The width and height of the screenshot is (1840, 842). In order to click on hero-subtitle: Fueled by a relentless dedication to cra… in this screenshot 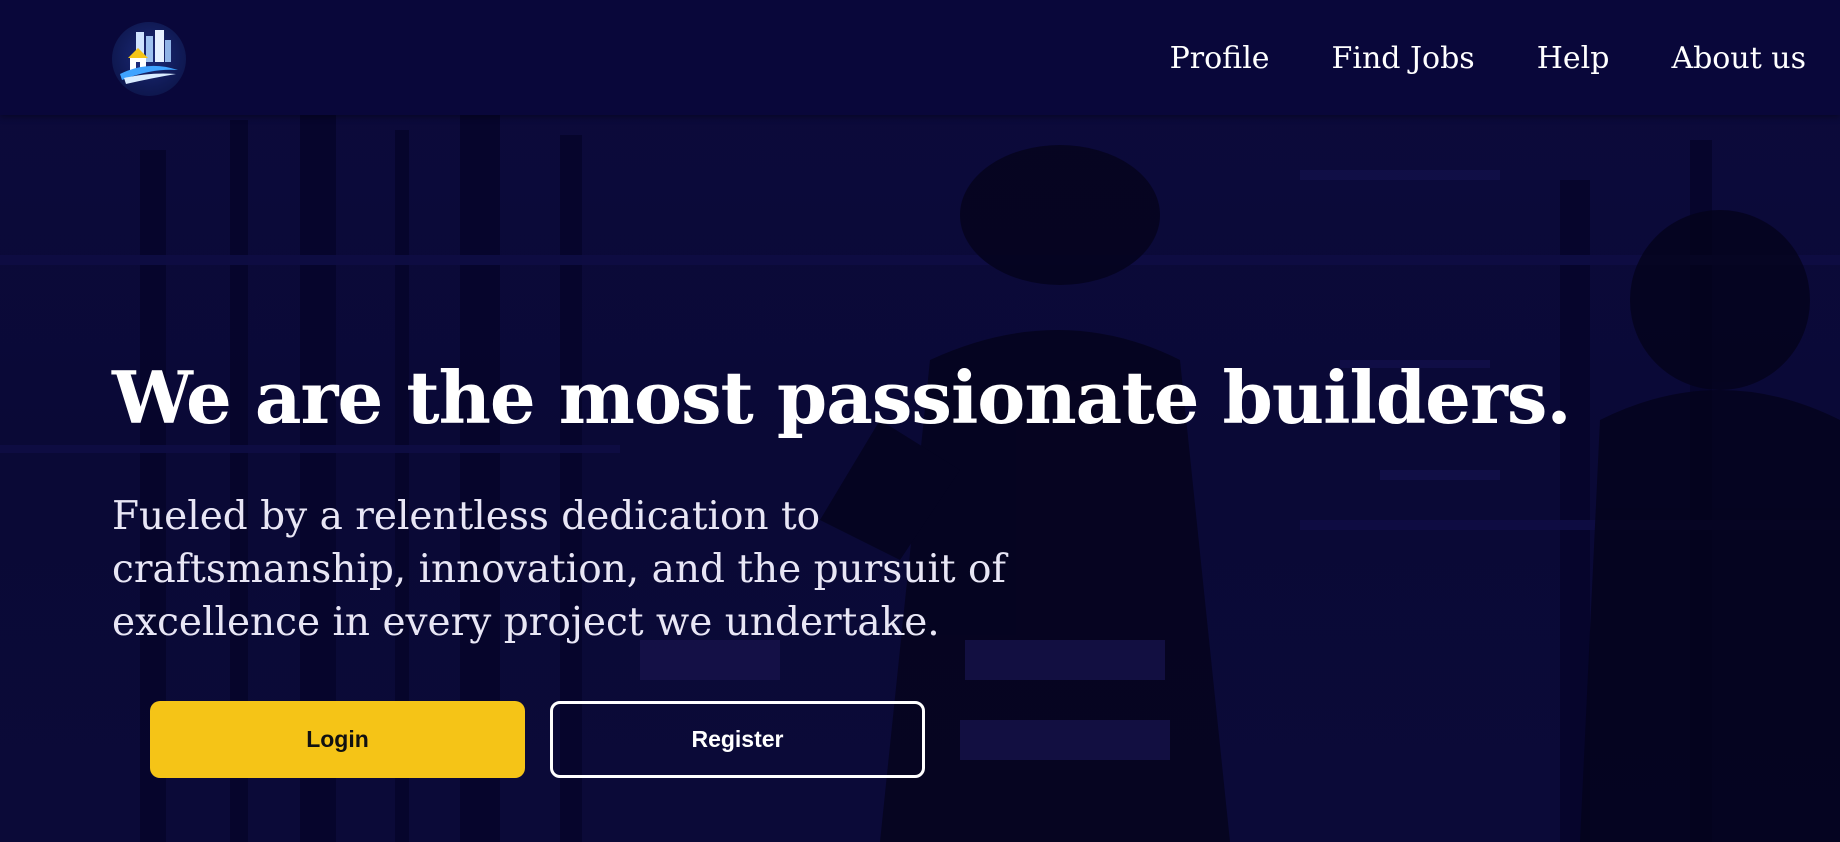, I will do `click(559, 569)`.